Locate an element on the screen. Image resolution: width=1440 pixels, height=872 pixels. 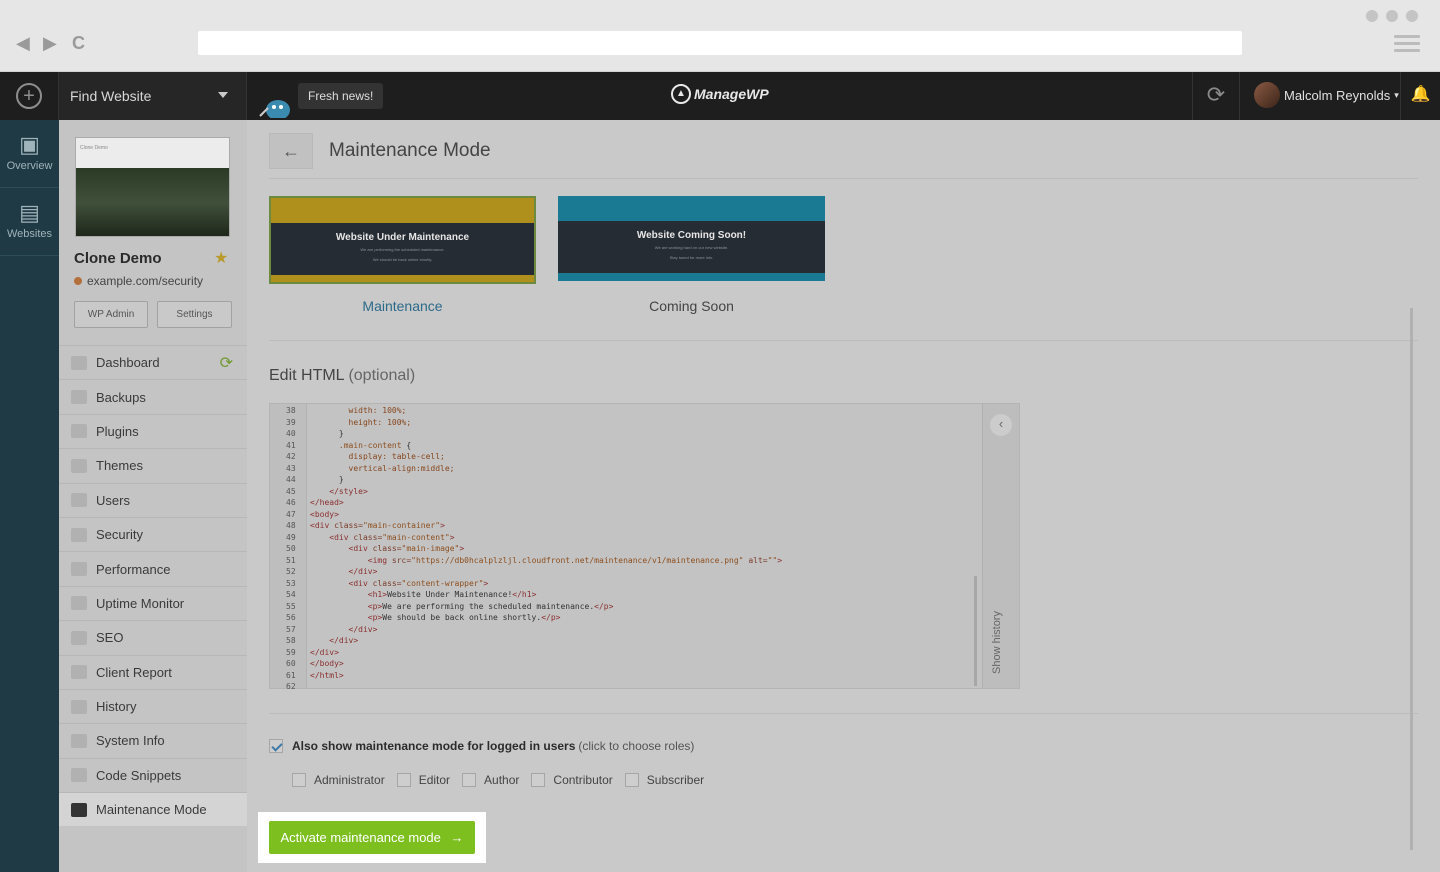
activate-maintenance-button: Activate maintenance mode → is located at coordinates (372, 837).